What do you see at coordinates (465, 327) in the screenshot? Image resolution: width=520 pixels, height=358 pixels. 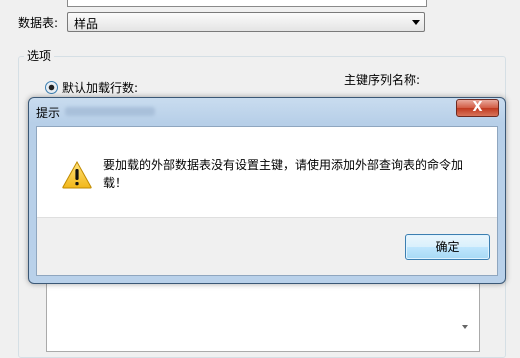 I see `scroll-down-icon` at bounding box center [465, 327].